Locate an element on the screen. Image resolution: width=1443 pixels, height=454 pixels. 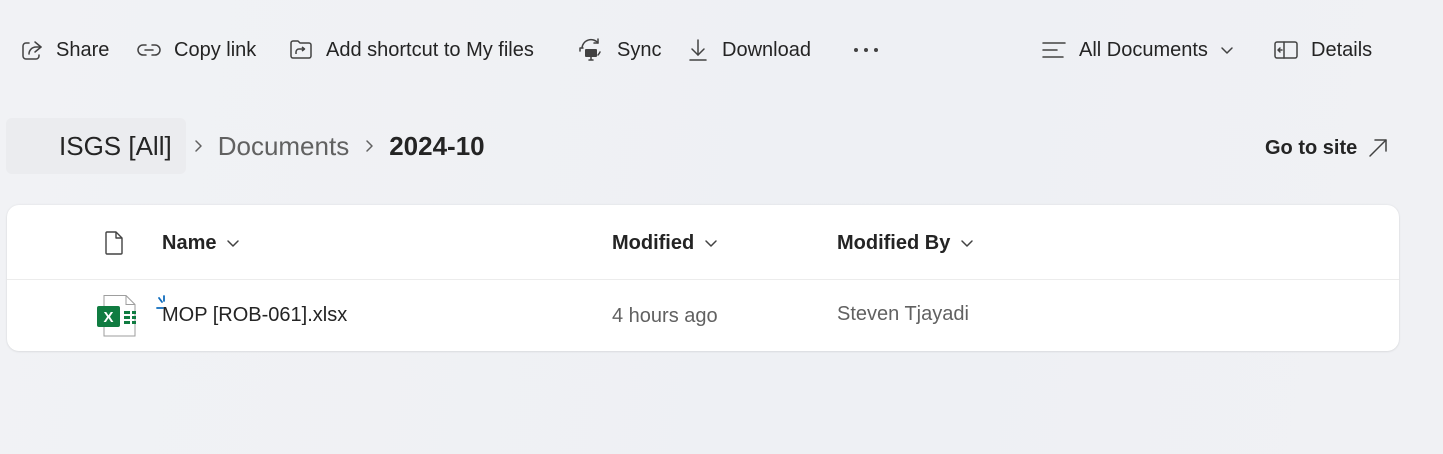
details-button: Details is located at coordinates (1322, 50).